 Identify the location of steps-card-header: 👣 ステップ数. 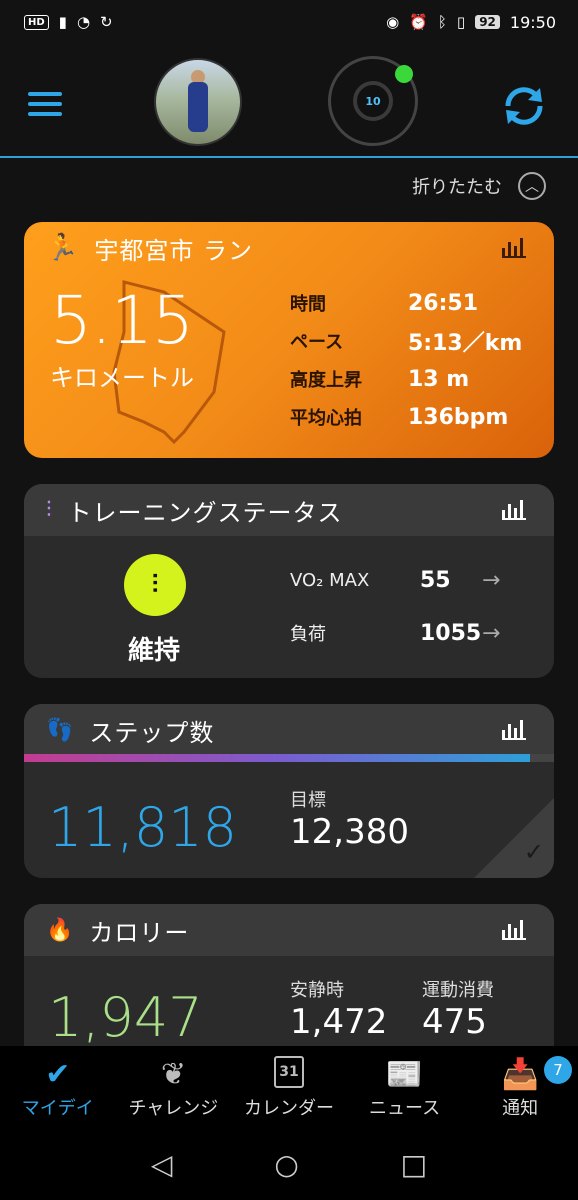
(289, 730).